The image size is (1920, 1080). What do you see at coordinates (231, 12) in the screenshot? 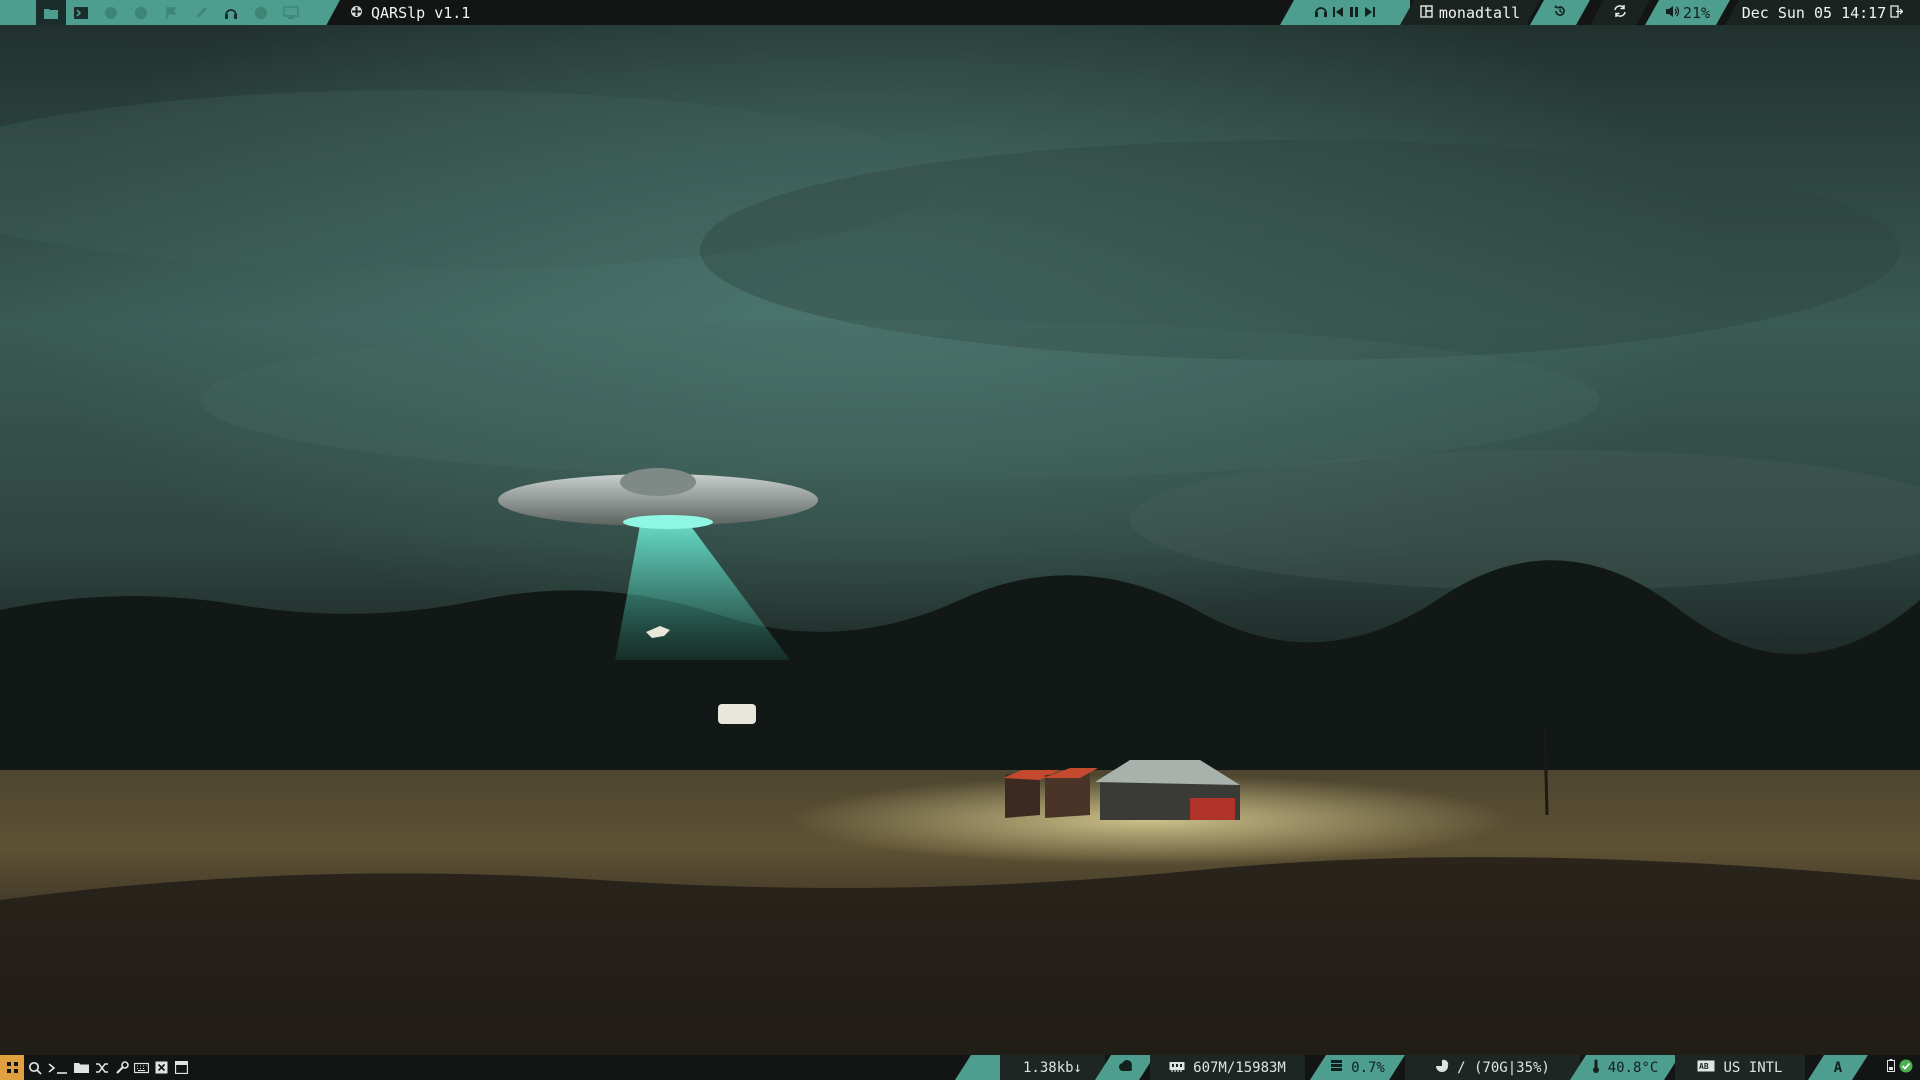
I see `group-7-headphones-icon` at bounding box center [231, 12].